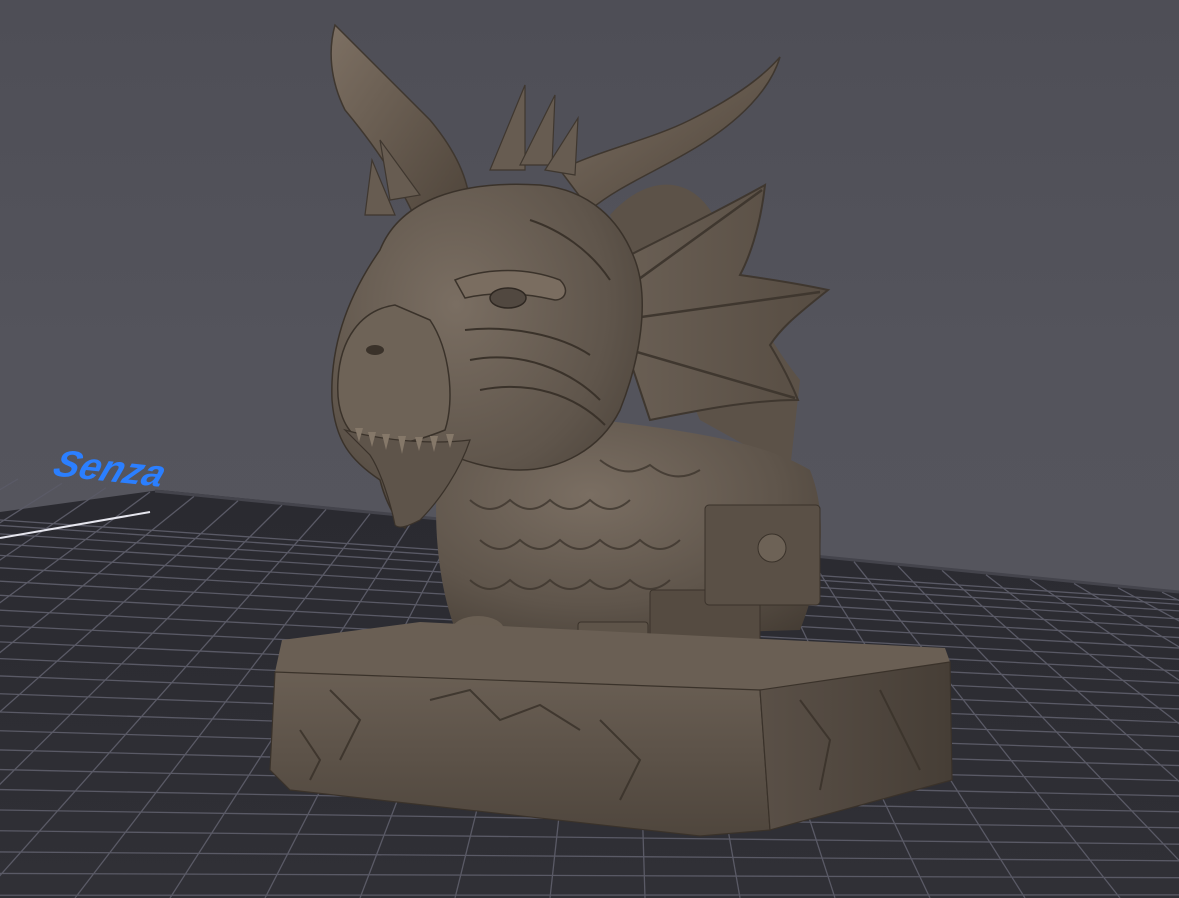 This screenshot has height=898, width=1179. What do you see at coordinates (375, 350) in the screenshot?
I see `model-nostril` at bounding box center [375, 350].